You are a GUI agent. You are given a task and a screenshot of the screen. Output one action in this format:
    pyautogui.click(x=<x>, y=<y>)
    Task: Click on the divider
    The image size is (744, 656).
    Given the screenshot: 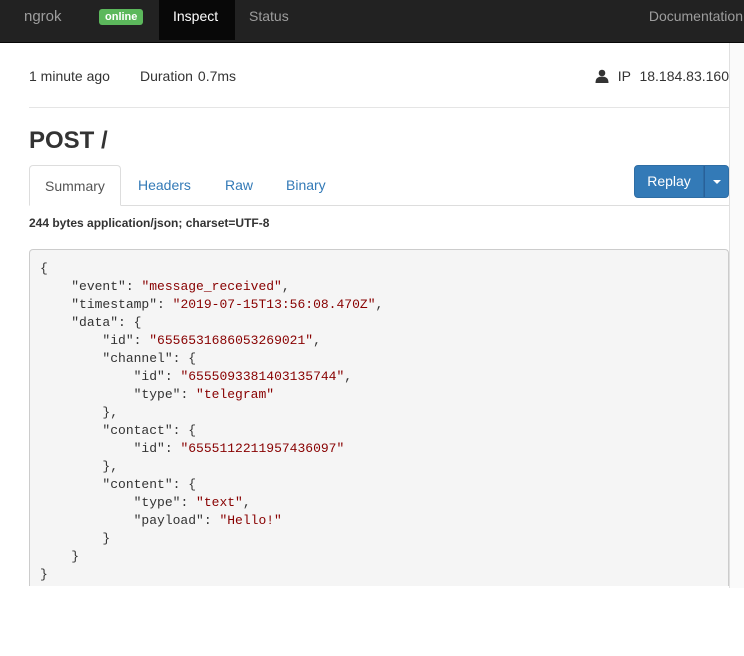 What is the action you would take?
    pyautogui.click(x=379, y=107)
    